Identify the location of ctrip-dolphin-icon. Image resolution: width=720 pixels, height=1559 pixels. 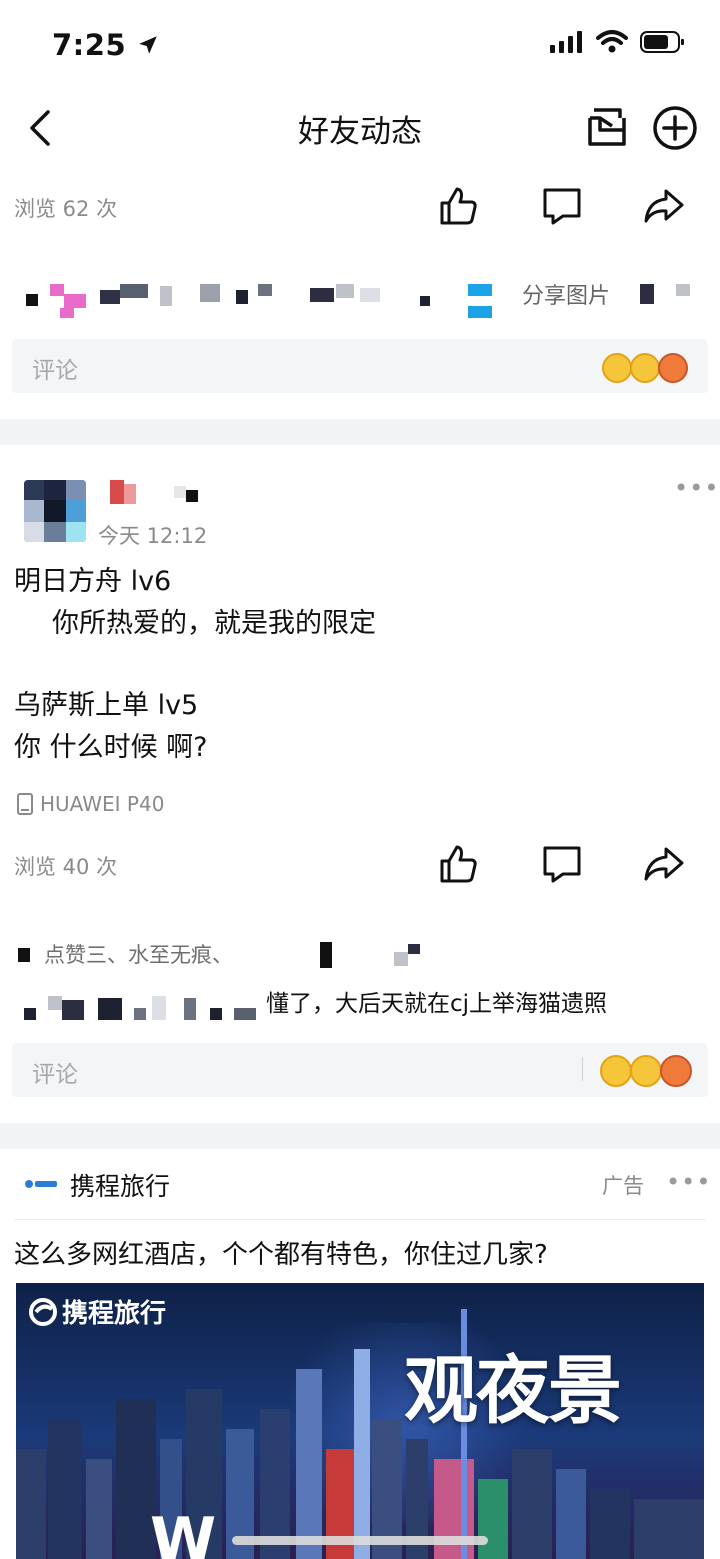
(43, 1311).